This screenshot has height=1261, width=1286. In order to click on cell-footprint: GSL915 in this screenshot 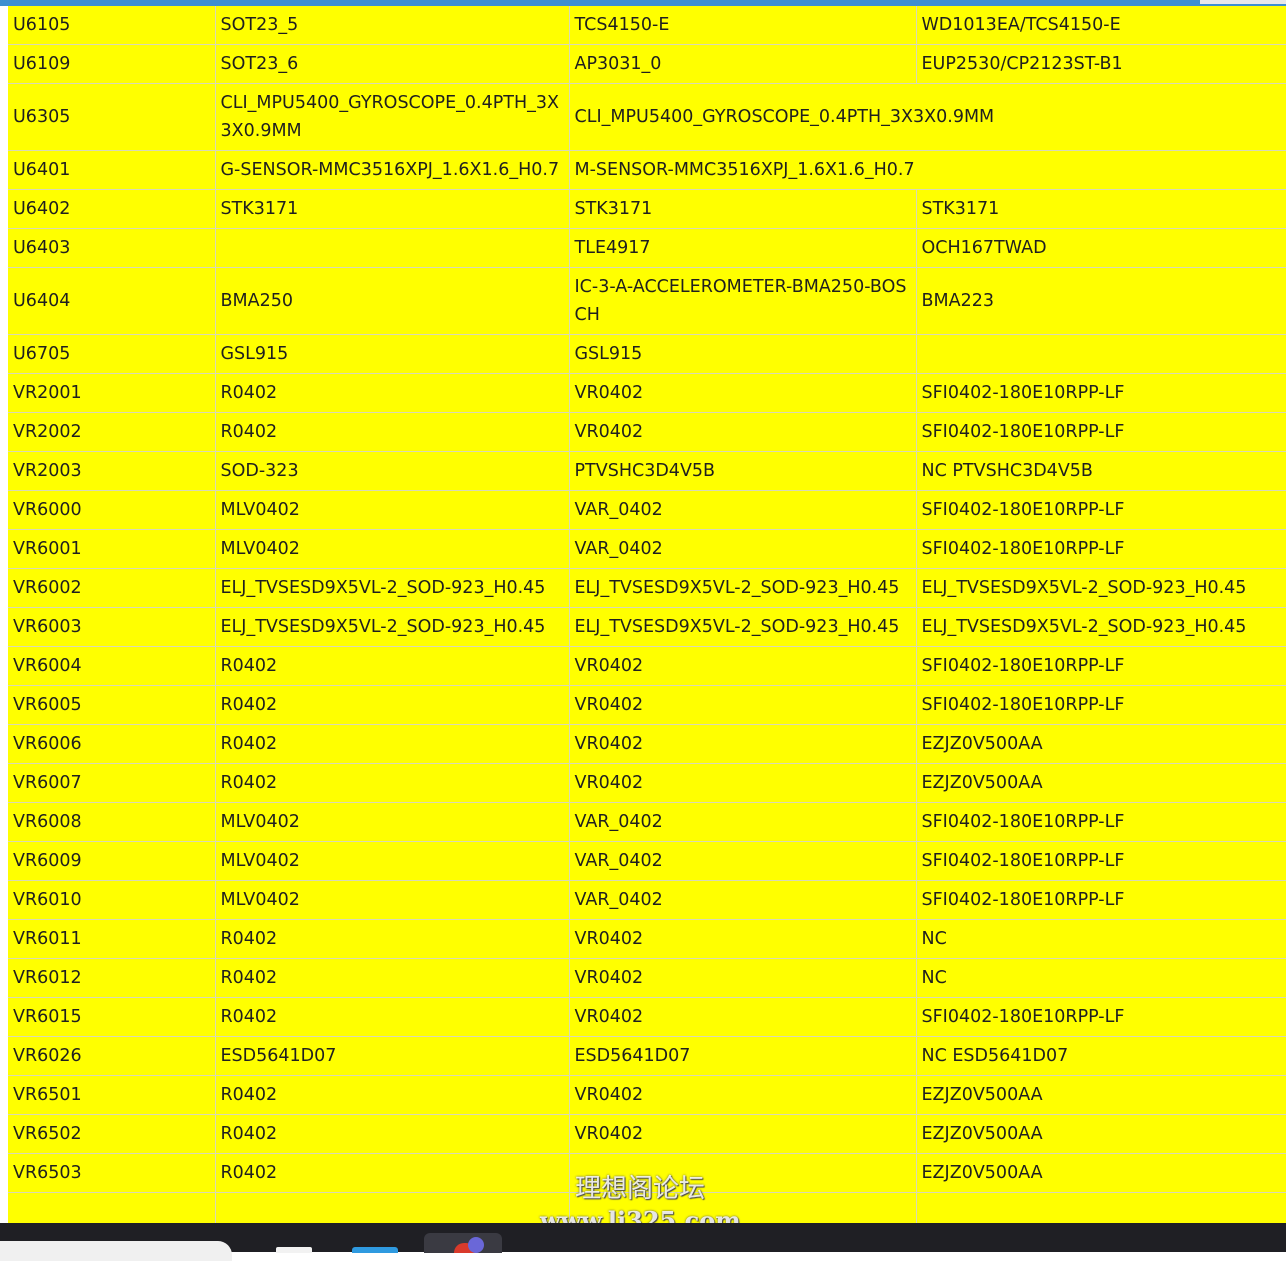, I will do `click(392, 354)`.